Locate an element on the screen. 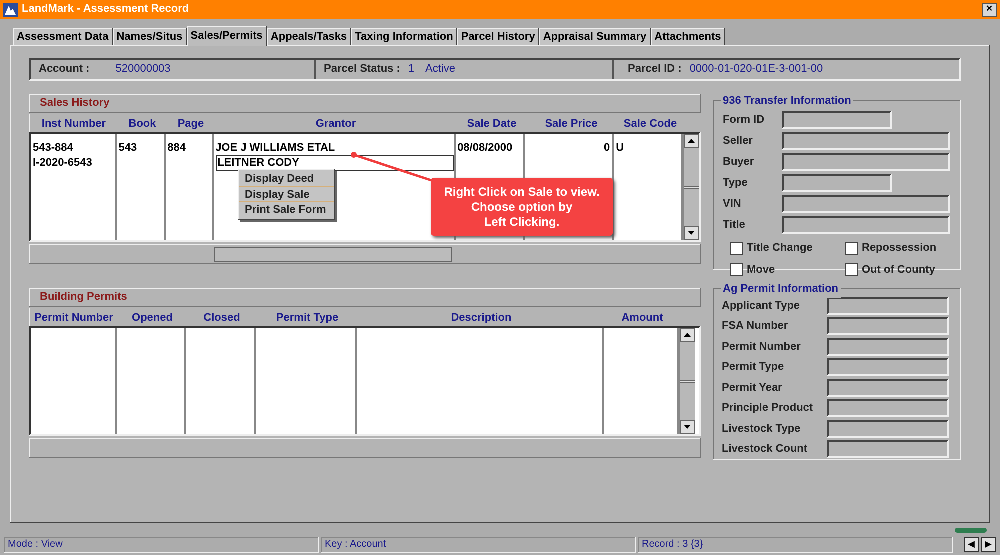 The width and height of the screenshot is (1000, 555). column-header: Book is located at coordinates (142, 124).